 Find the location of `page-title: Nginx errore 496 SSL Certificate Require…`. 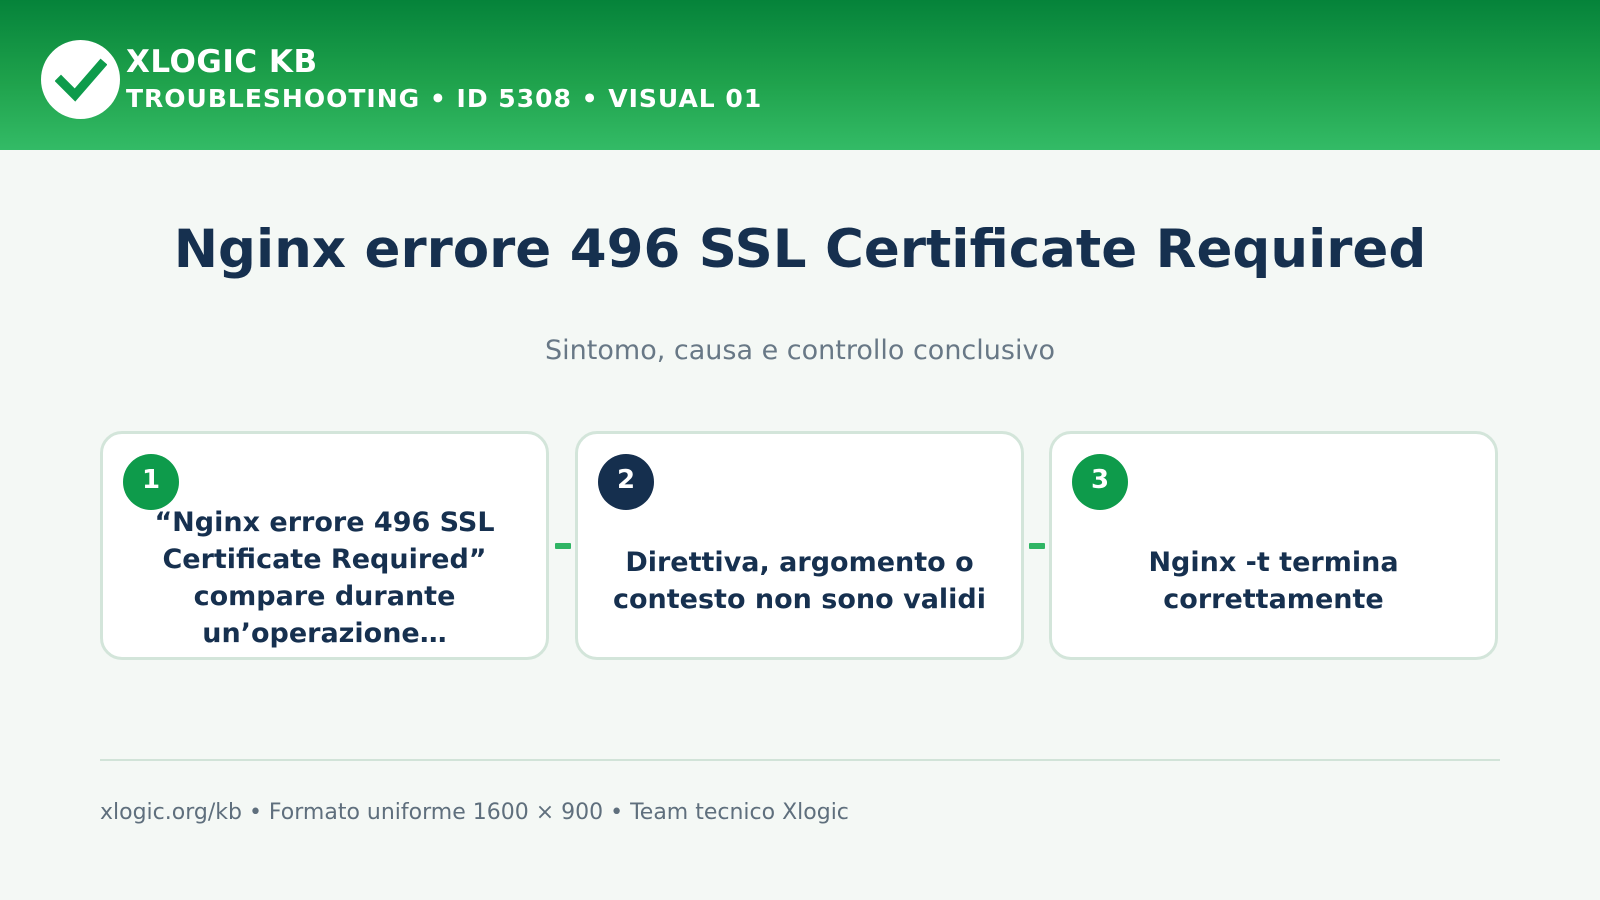

page-title: Nginx errore 496 SSL Certificate Require… is located at coordinates (800, 249).